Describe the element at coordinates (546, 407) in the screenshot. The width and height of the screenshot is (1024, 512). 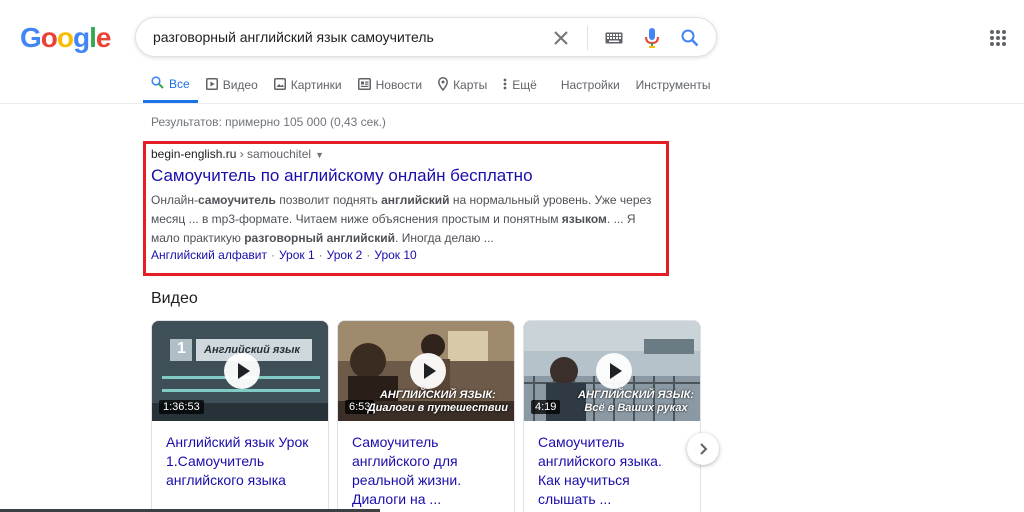
I see `video-duration: 4:19` at that location.